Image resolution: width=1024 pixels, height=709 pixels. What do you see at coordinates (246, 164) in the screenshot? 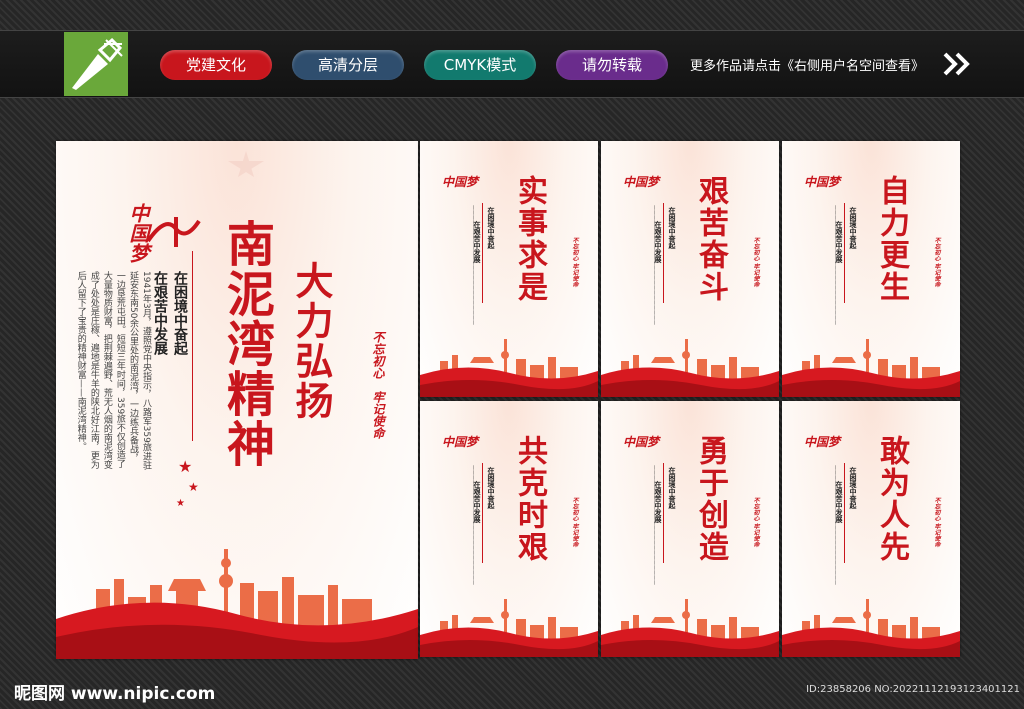
I see `star-watermark-icon` at bounding box center [246, 164].